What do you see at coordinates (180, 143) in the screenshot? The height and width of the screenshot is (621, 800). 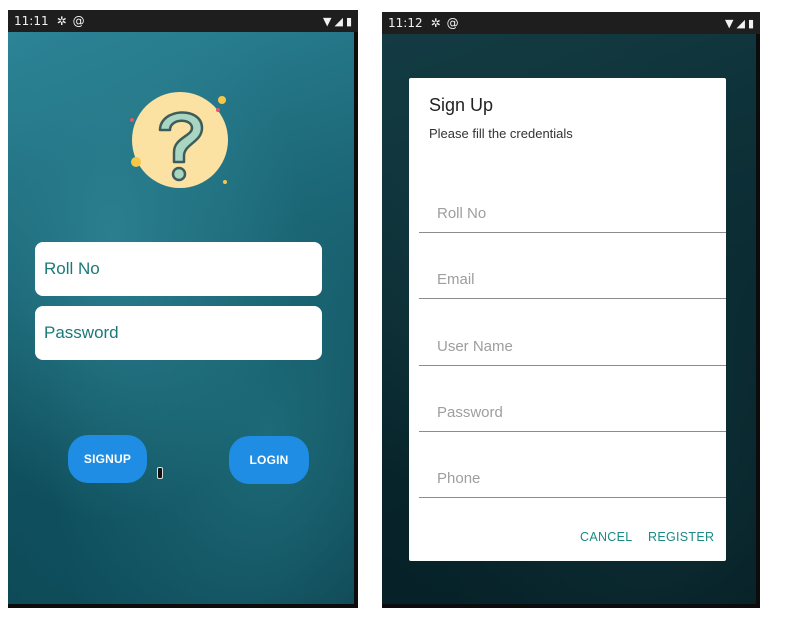 I see `question-mark-icon` at bounding box center [180, 143].